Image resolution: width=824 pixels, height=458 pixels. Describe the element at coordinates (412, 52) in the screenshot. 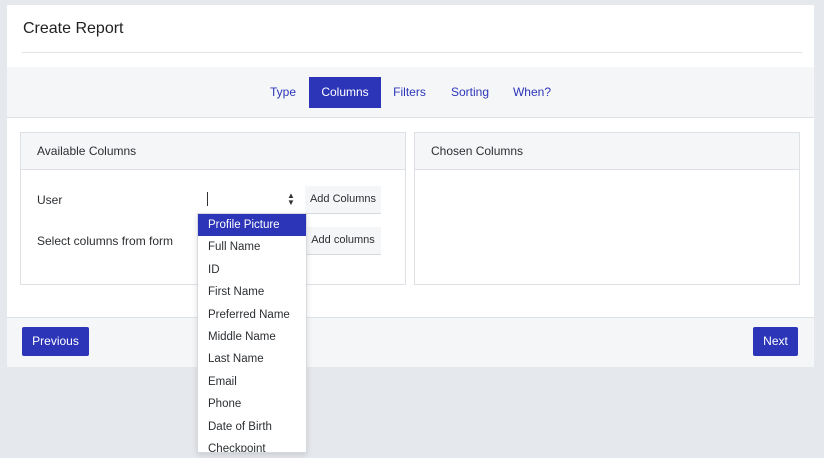

I see `title-divider` at that location.